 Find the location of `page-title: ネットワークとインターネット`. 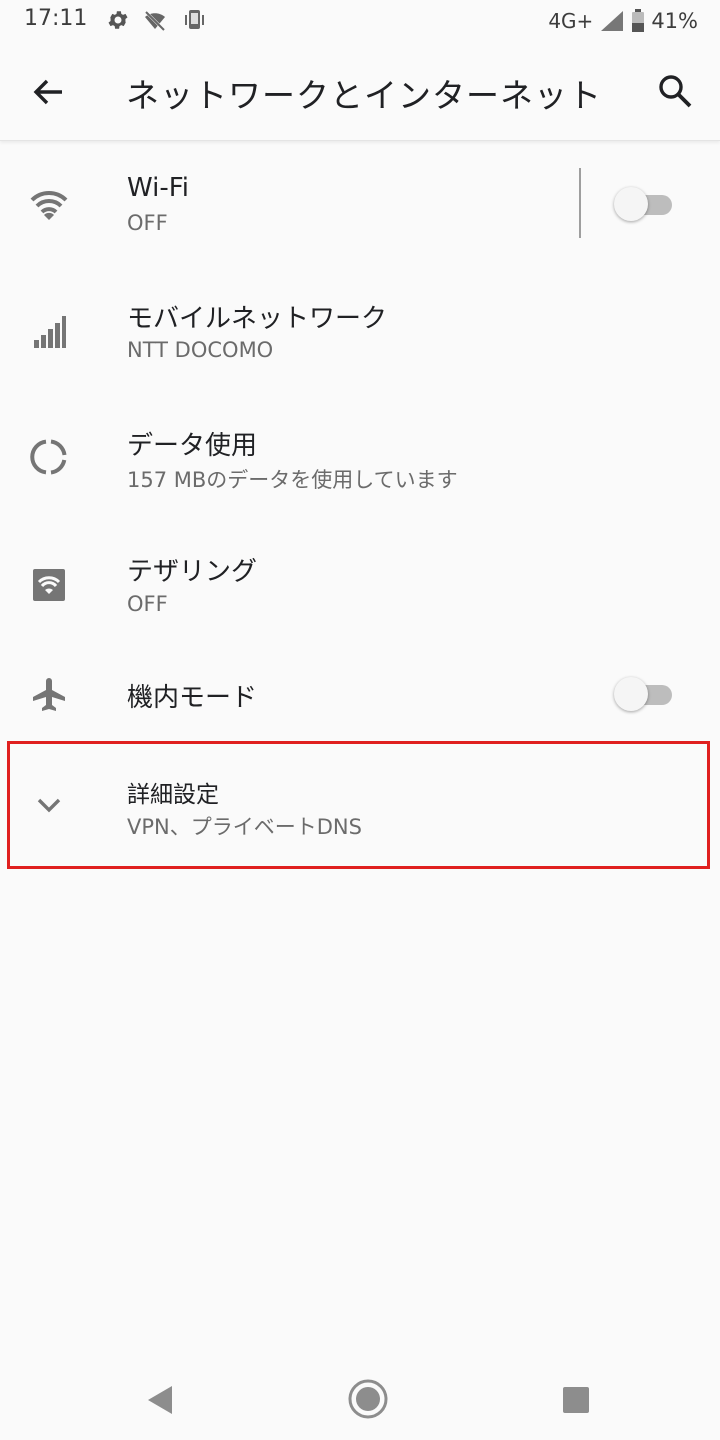

page-title: ネットワークとインターネット is located at coordinates (364, 95).